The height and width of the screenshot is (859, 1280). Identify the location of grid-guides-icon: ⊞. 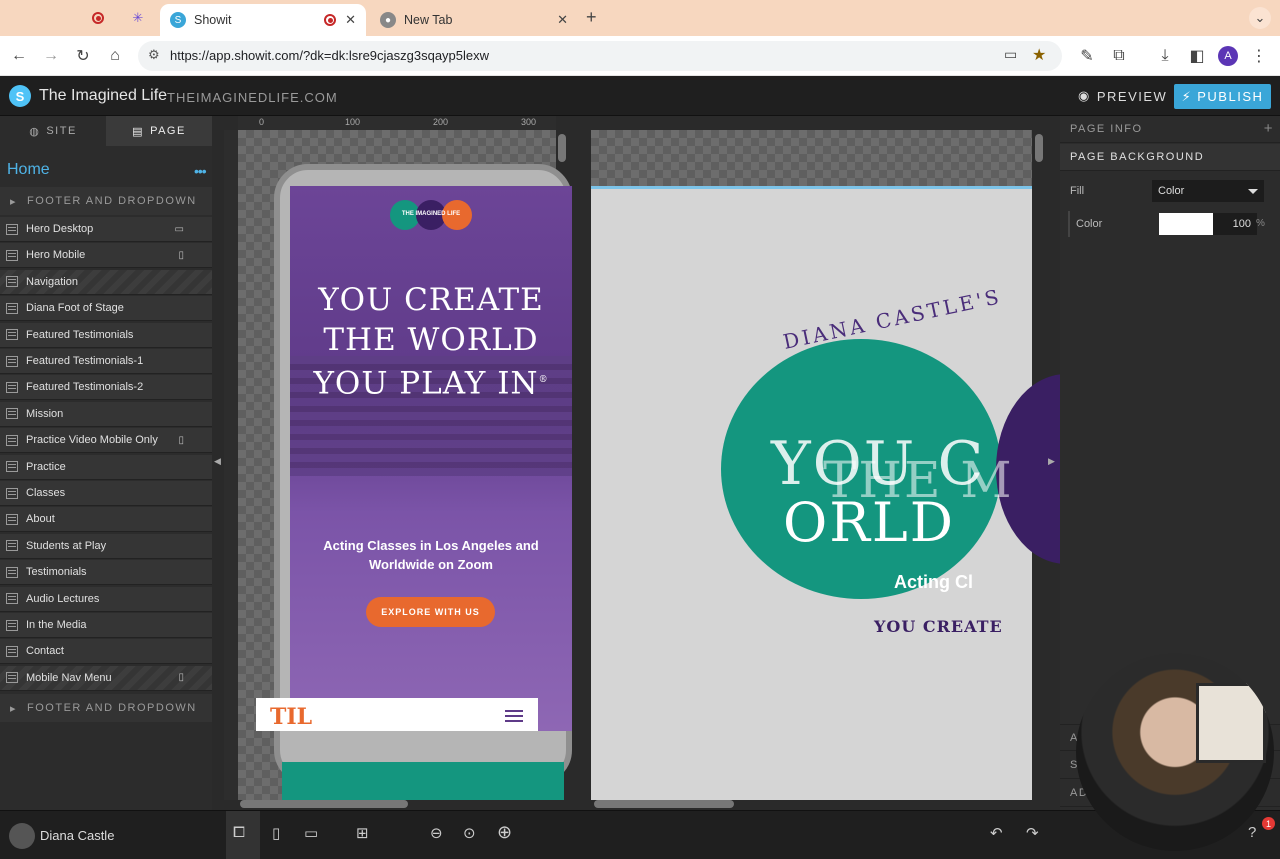
(362, 833).